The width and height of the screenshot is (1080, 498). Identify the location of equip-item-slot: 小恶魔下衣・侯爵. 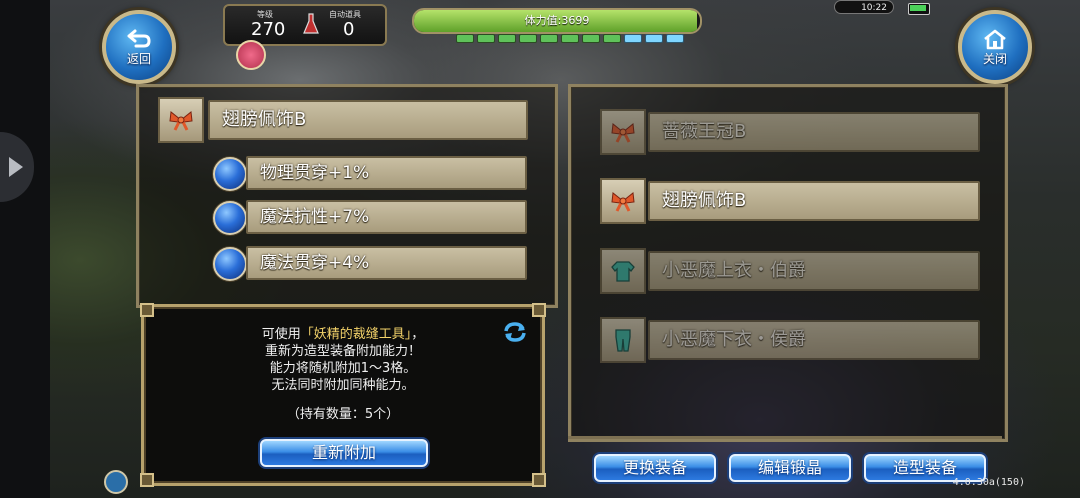
(814, 340).